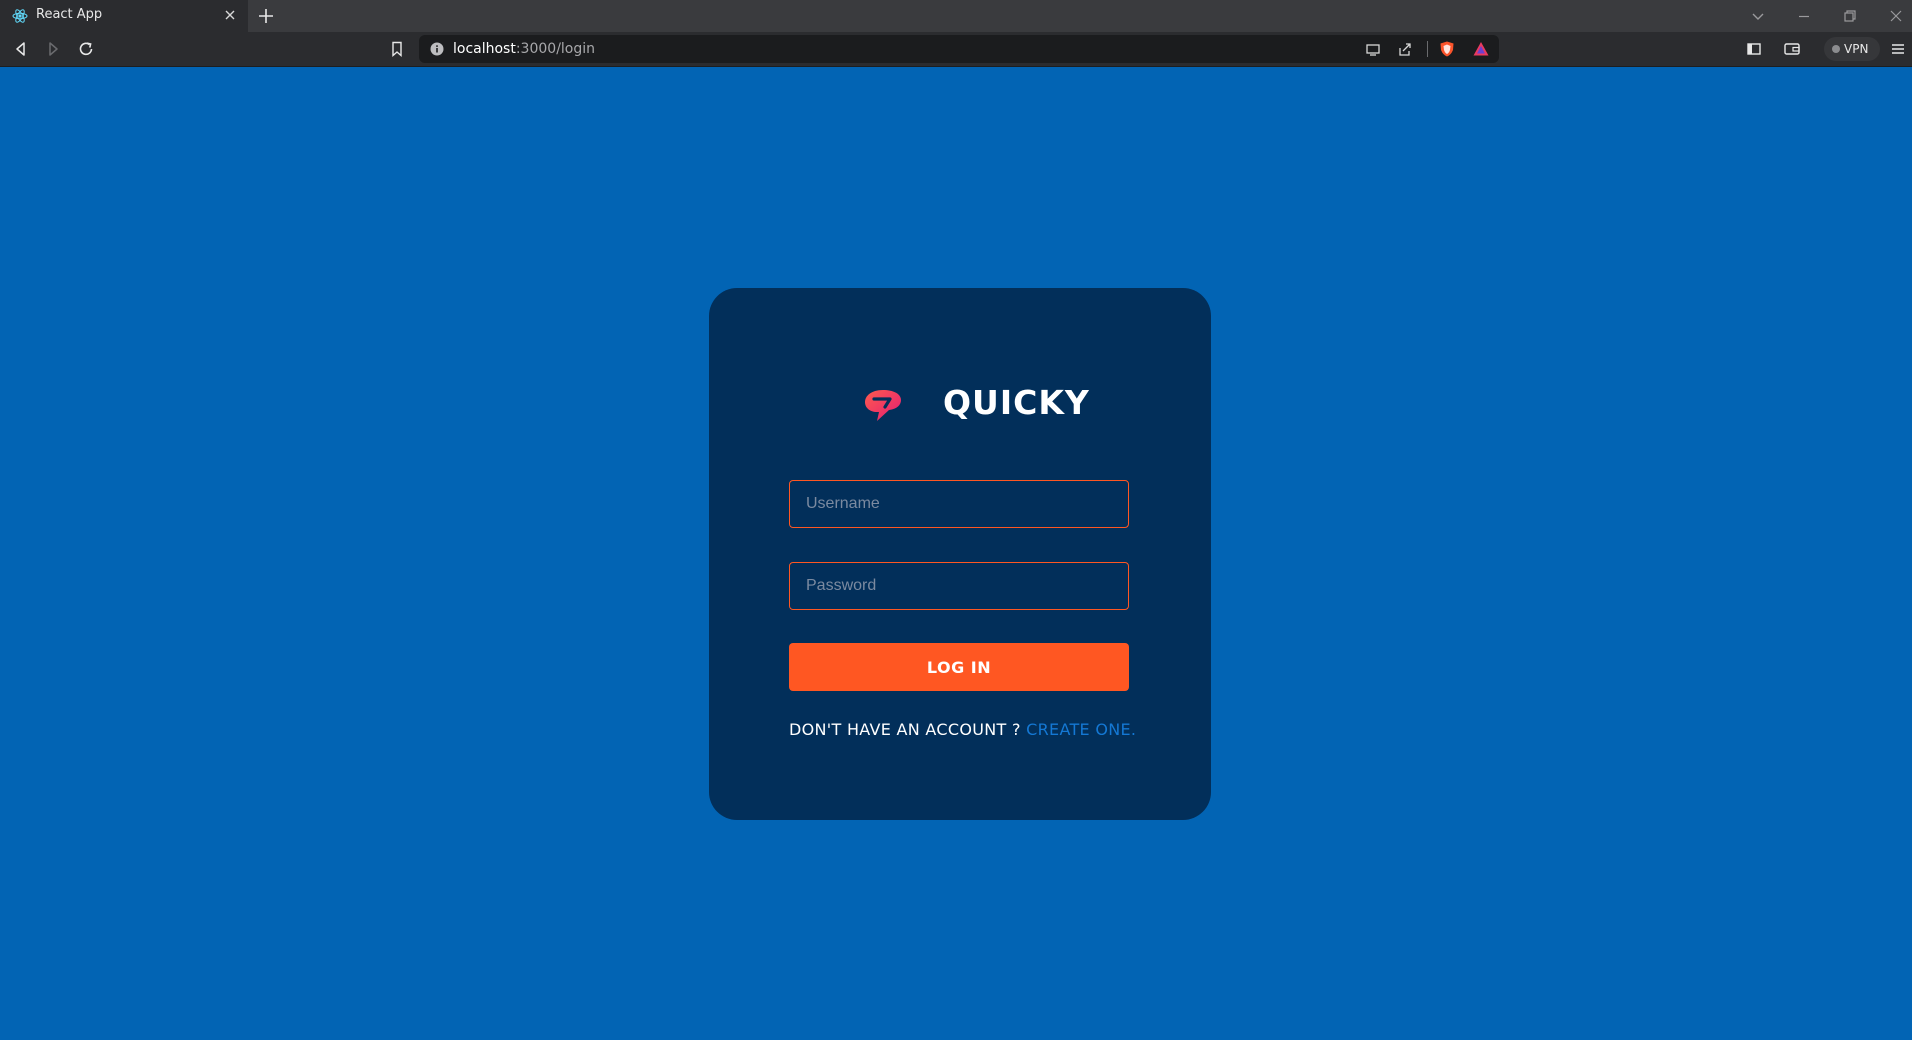 The width and height of the screenshot is (1912, 1040). Describe the element at coordinates (86, 49) in the screenshot. I see `reload-icon` at that location.